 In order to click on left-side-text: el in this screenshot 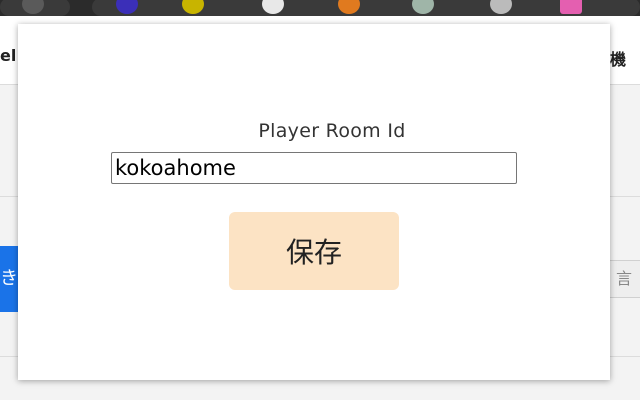, I will do `click(8, 55)`.